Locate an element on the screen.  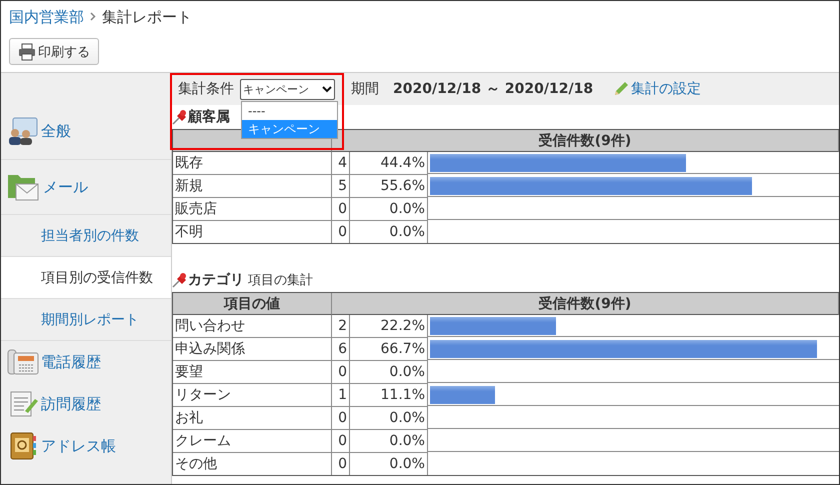
chevron-down-icon is located at coordinates (327, 89).